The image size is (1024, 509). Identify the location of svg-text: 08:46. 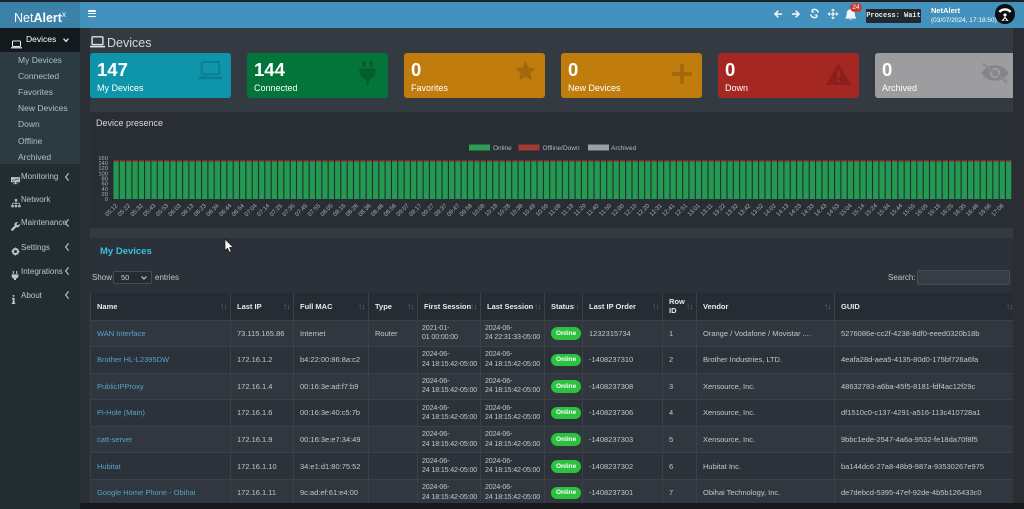
(377, 210).